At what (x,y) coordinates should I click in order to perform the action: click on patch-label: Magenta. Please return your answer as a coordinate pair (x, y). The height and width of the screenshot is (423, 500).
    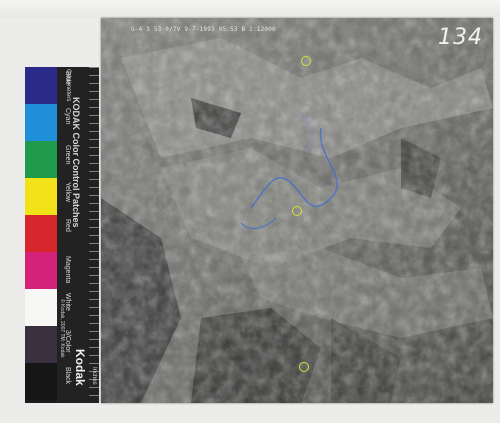
    Looking at the image, I should click on (67, 270).